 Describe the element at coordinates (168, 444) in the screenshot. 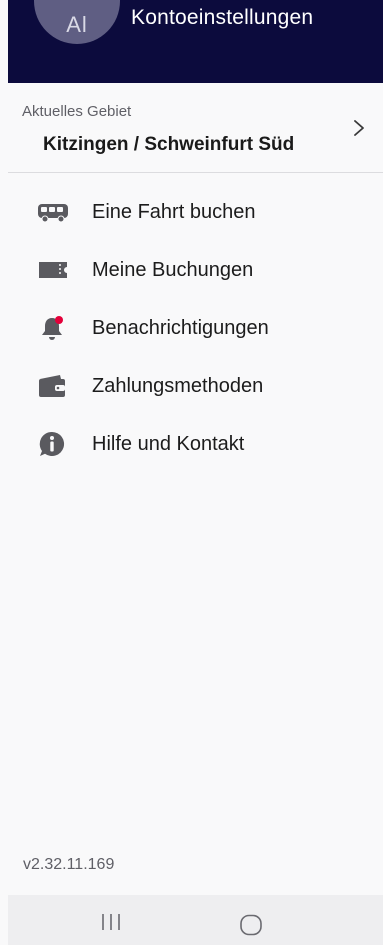

I see `menu-item-label: Hilfe und Kontakt` at that location.